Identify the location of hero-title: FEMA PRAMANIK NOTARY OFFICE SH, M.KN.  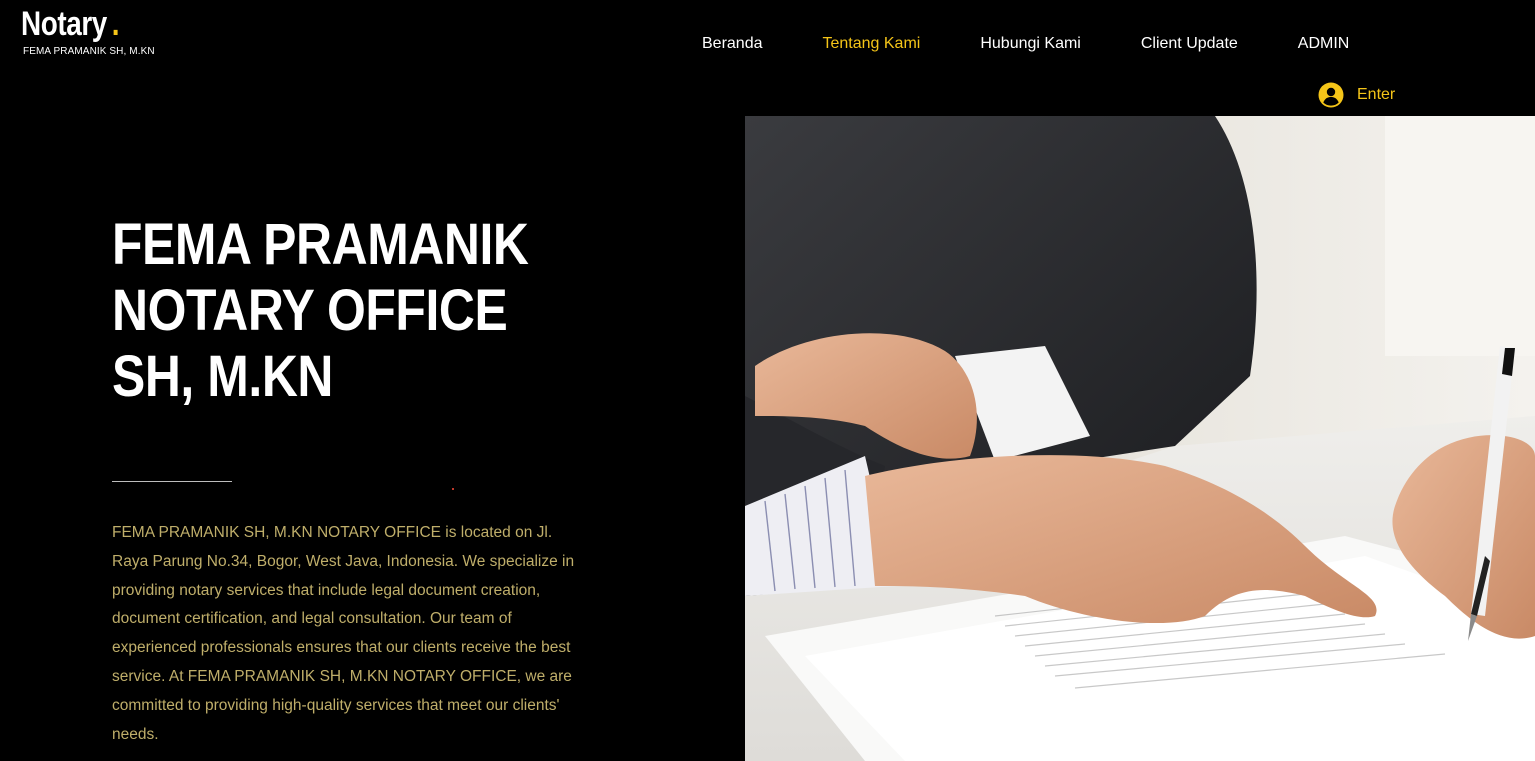
(320, 310).